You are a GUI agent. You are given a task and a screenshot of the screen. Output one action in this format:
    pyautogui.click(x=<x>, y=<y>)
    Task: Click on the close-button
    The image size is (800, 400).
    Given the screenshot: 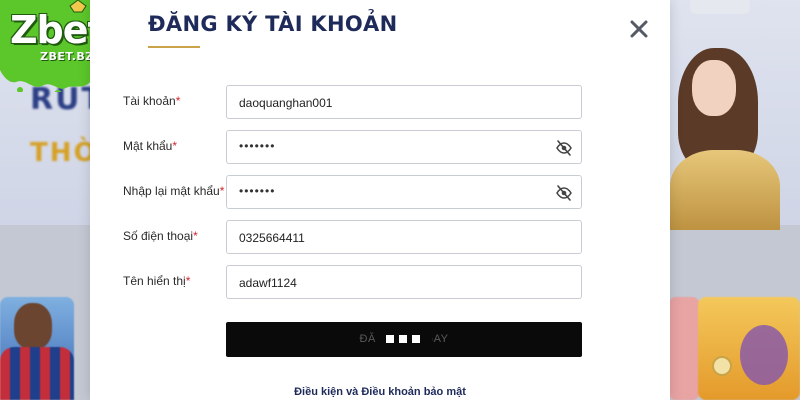 What is the action you would take?
    pyautogui.click(x=639, y=29)
    